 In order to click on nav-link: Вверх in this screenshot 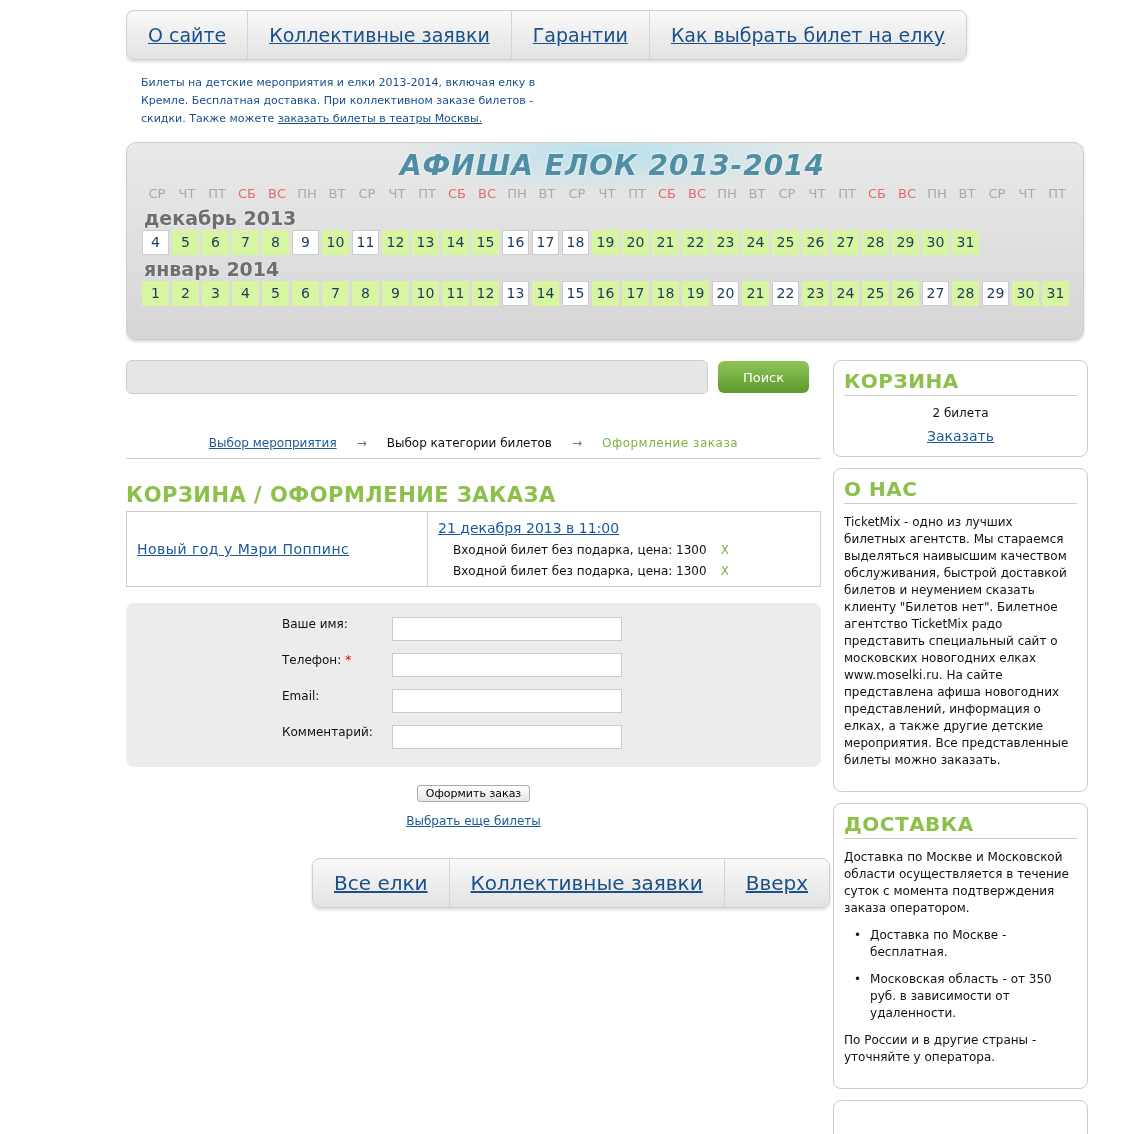, I will do `click(776, 883)`.